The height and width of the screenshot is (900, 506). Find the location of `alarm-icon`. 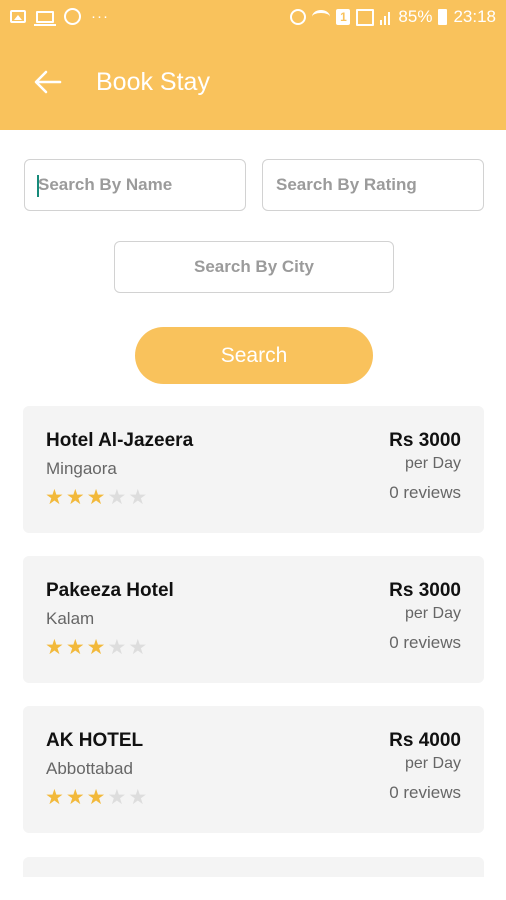

alarm-icon is located at coordinates (298, 17).